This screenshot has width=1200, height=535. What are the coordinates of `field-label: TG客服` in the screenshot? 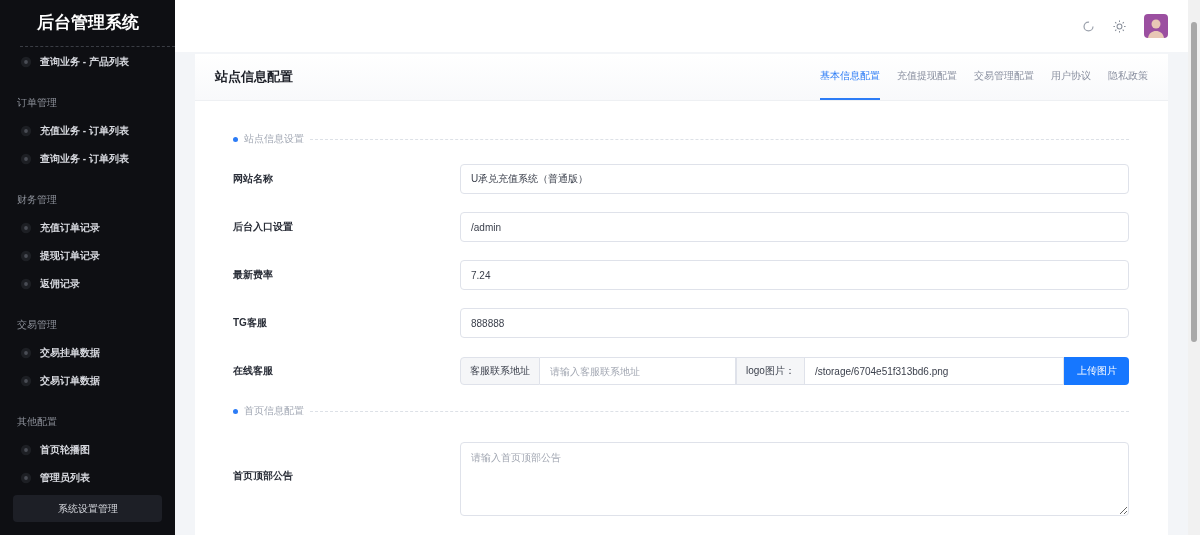 It's located at (250, 323).